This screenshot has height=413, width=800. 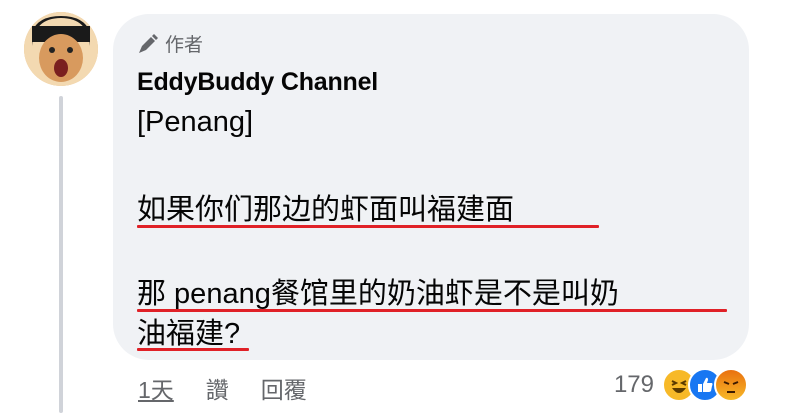 What do you see at coordinates (731, 385) in the screenshot?
I see `angry-icon` at bounding box center [731, 385].